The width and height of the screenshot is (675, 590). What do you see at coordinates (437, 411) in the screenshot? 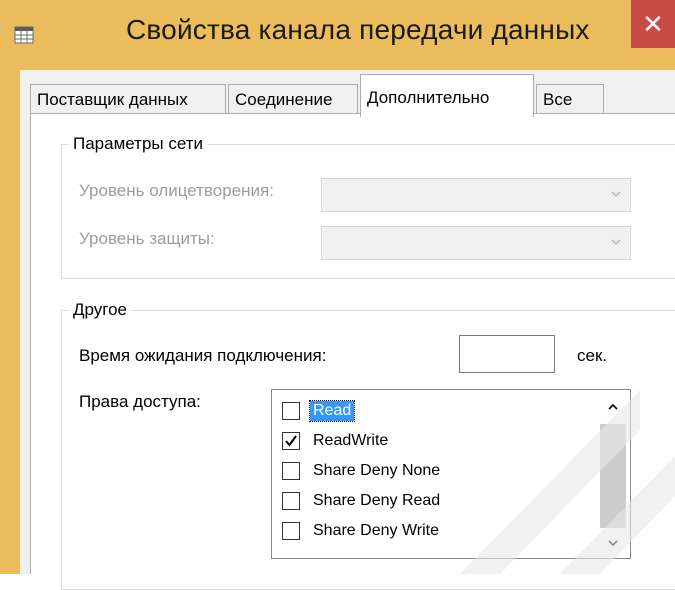
I see `access-item-read: Read` at bounding box center [437, 411].